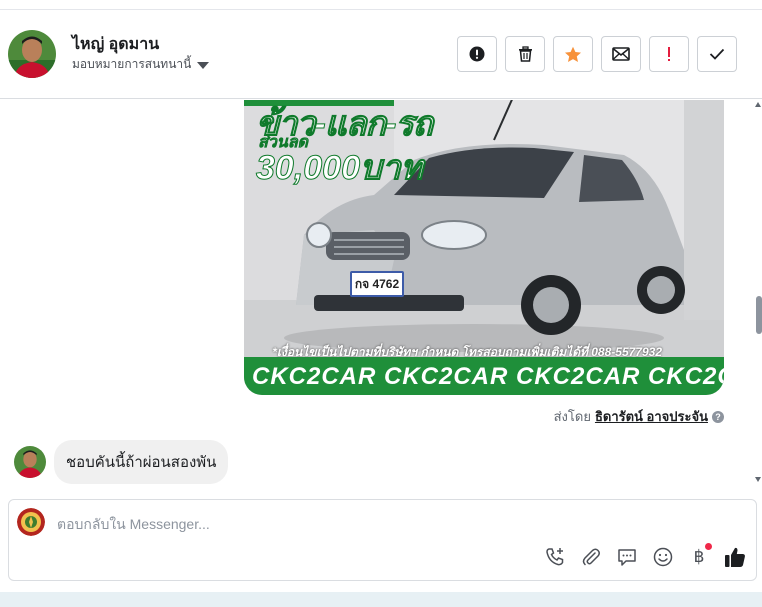 The height and width of the screenshot is (607, 762). What do you see at coordinates (759, 315) in the screenshot?
I see `scroll-thumb` at bounding box center [759, 315].